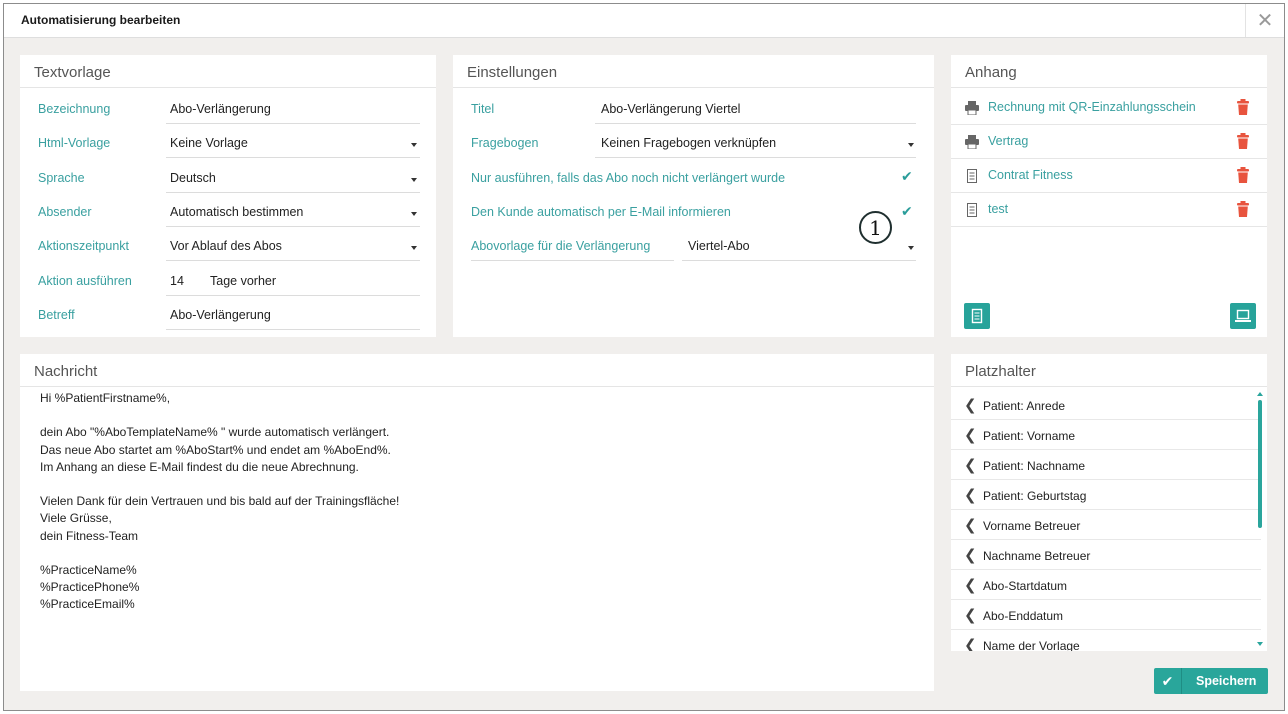 The height and width of the screenshot is (714, 1288). What do you see at coordinates (236, 212) in the screenshot?
I see `absender-select: Automatisch bestimmen` at bounding box center [236, 212].